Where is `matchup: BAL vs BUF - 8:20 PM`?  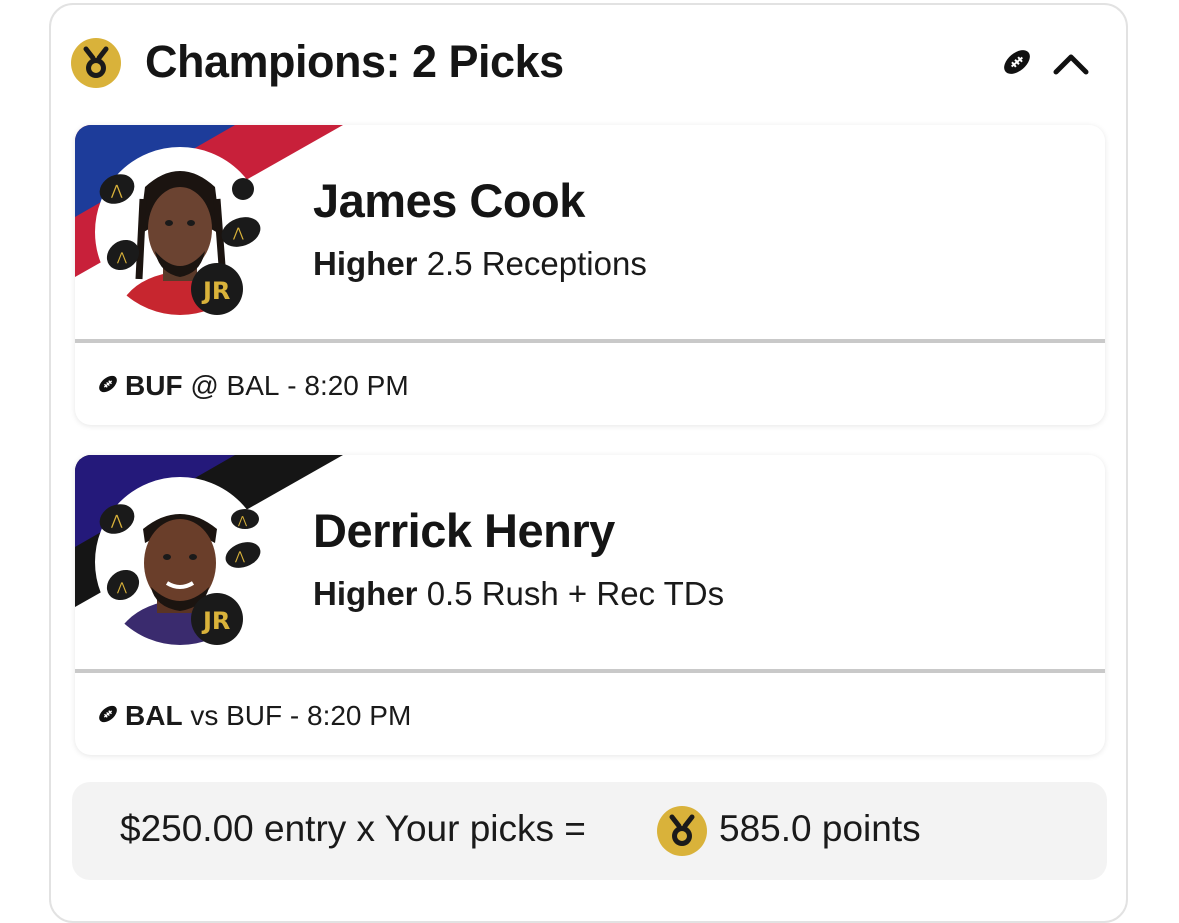 matchup: BAL vs BUF - 8:20 PM is located at coordinates (254, 716).